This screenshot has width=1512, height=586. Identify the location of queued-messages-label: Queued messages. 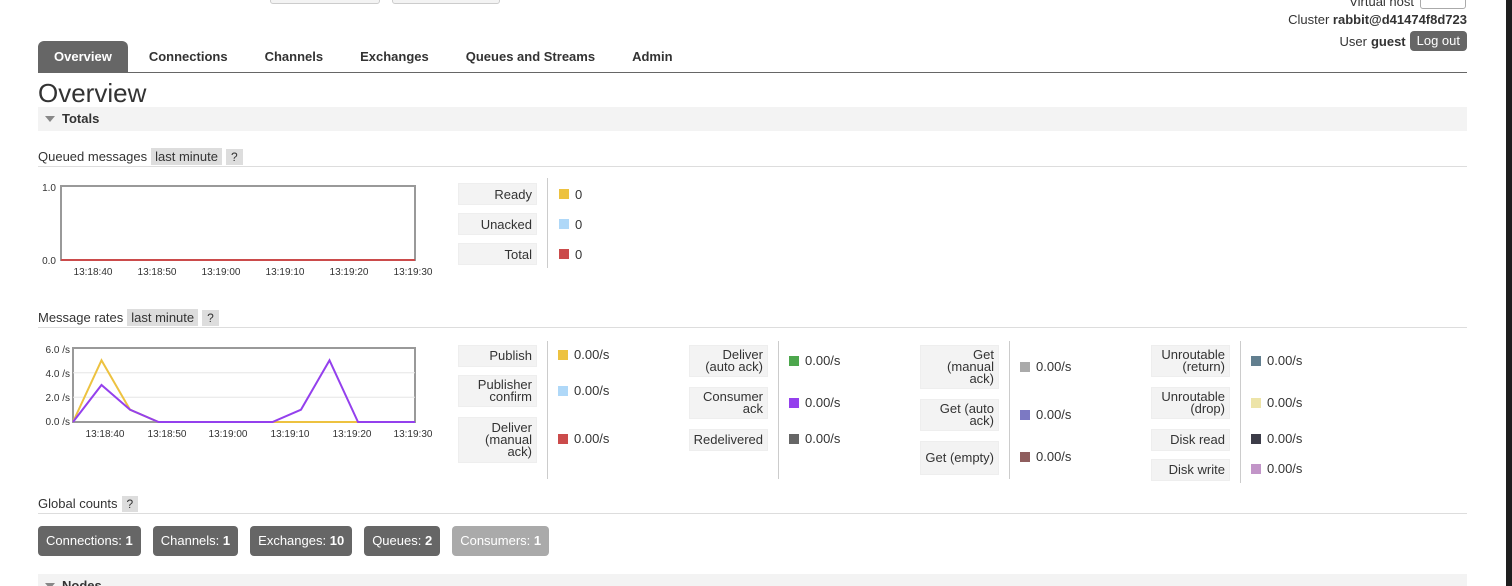
(93, 156).